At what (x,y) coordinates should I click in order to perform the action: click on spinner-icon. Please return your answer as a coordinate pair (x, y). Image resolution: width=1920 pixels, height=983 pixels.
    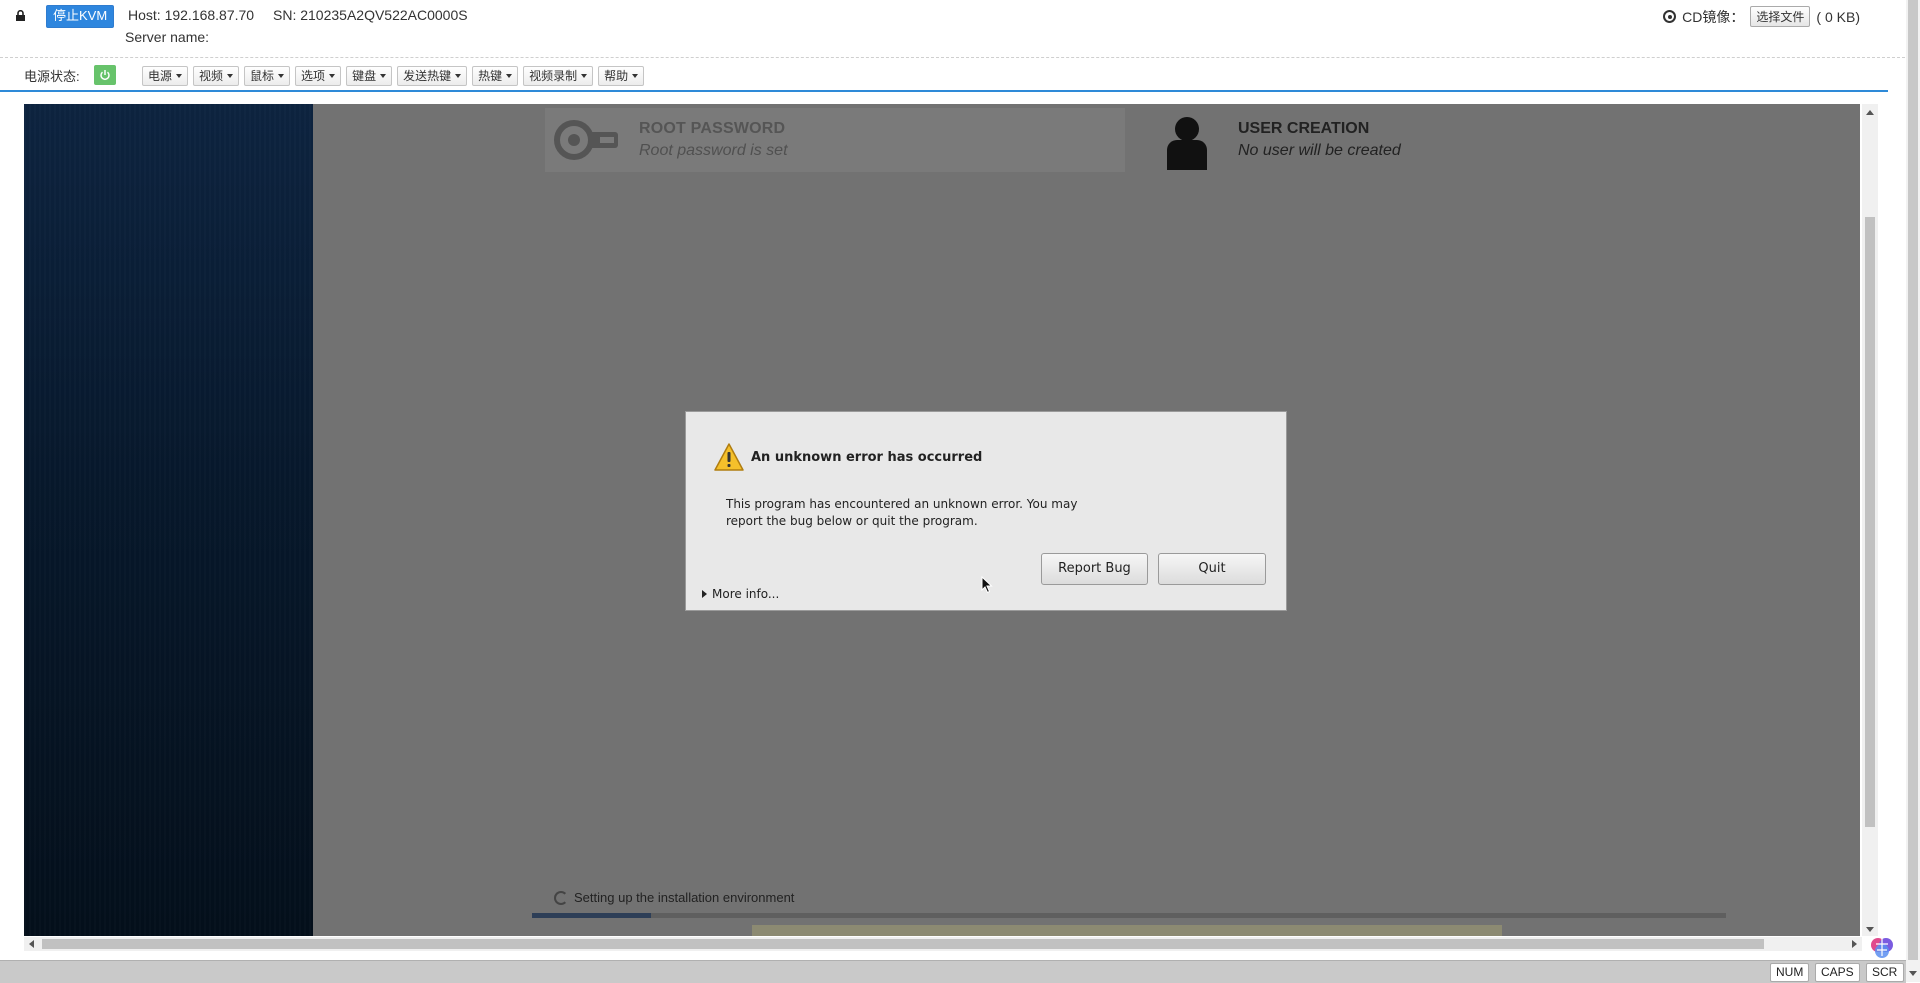
    Looking at the image, I should click on (561, 897).